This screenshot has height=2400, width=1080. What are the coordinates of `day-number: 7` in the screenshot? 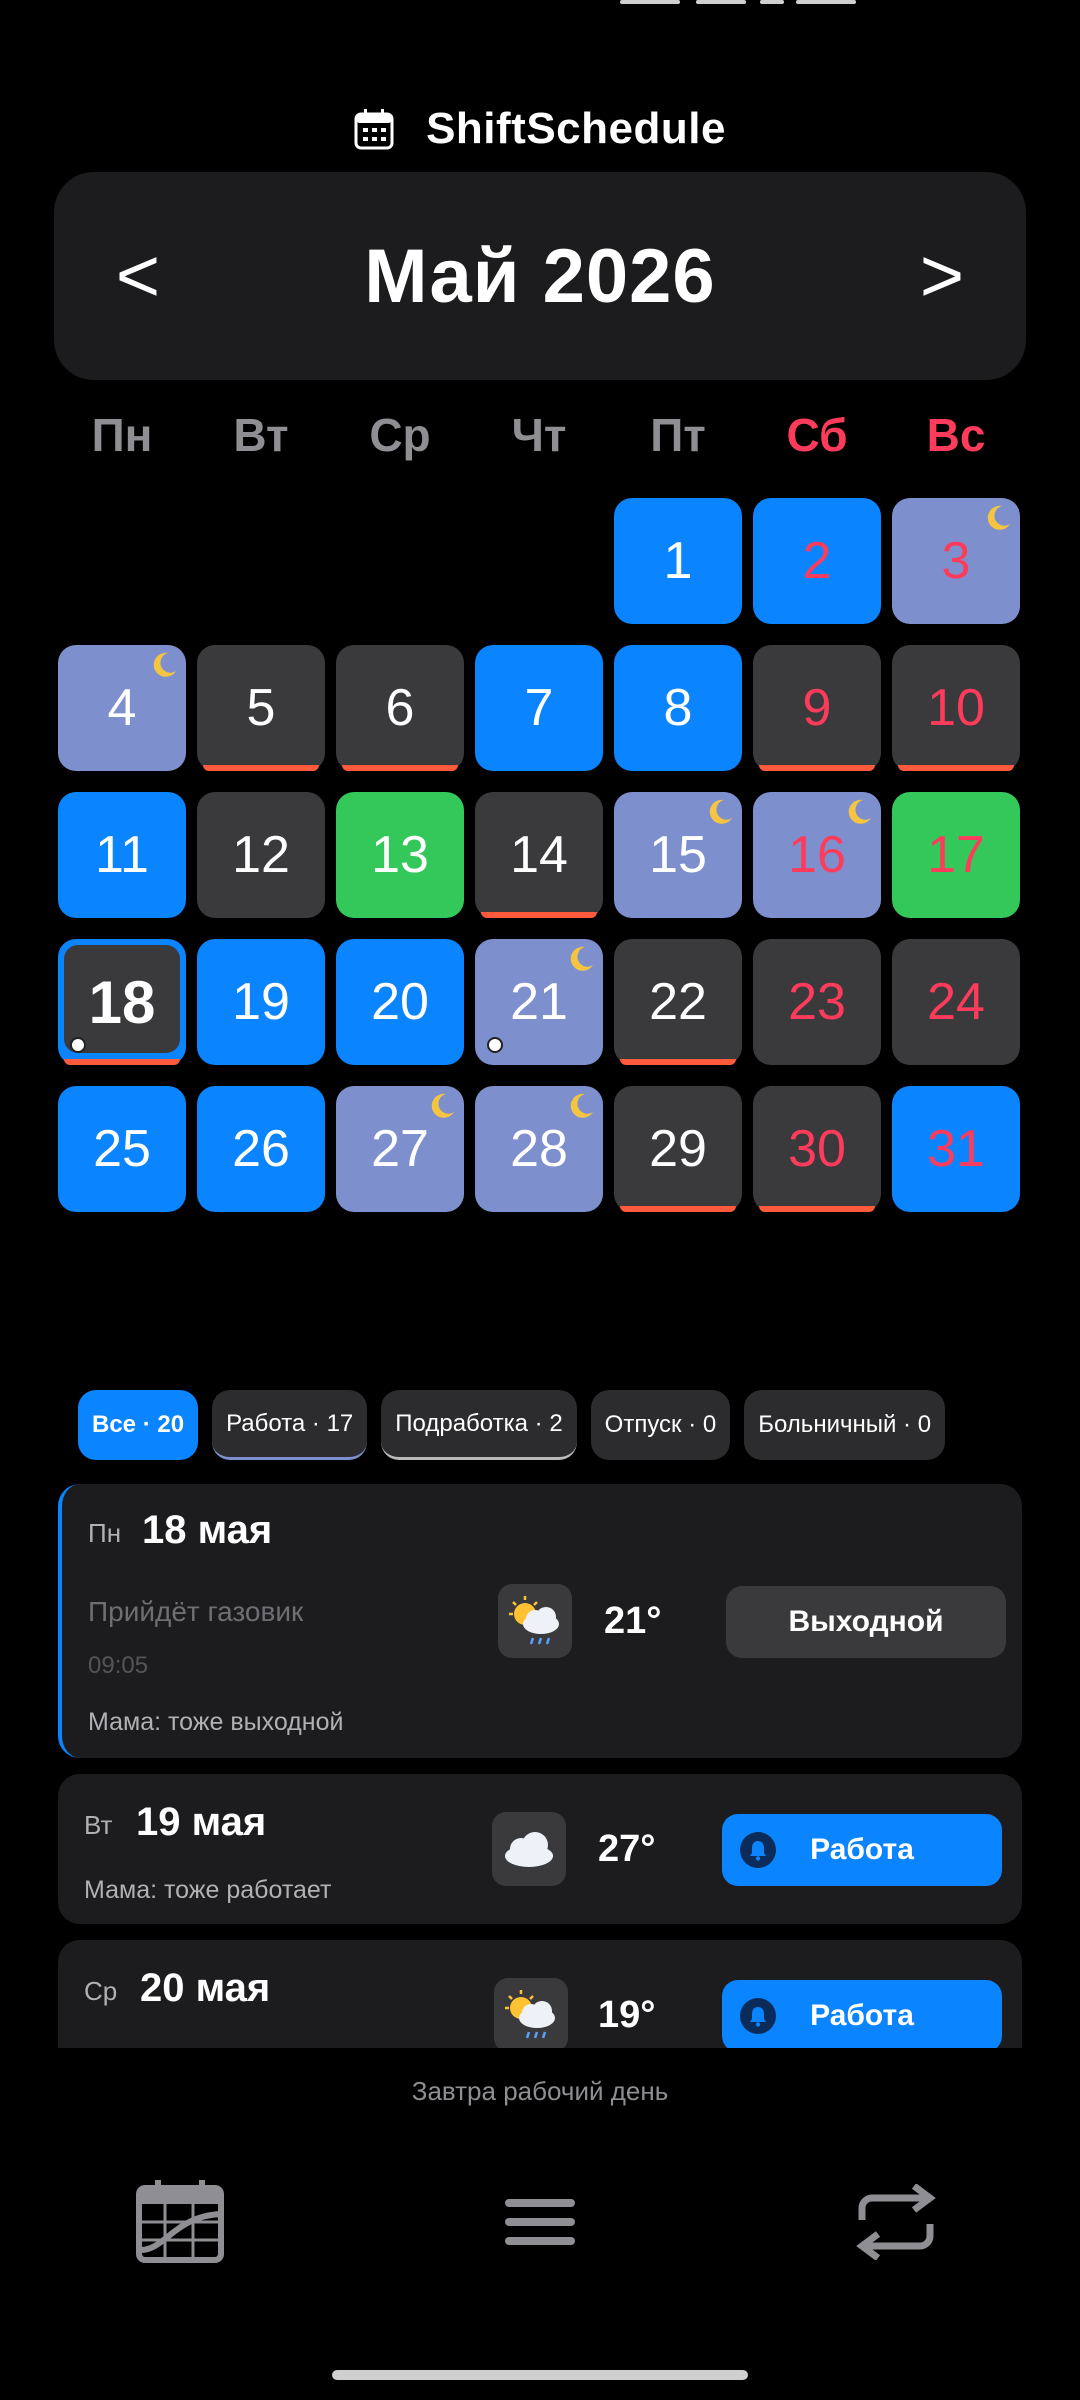 It's located at (539, 708).